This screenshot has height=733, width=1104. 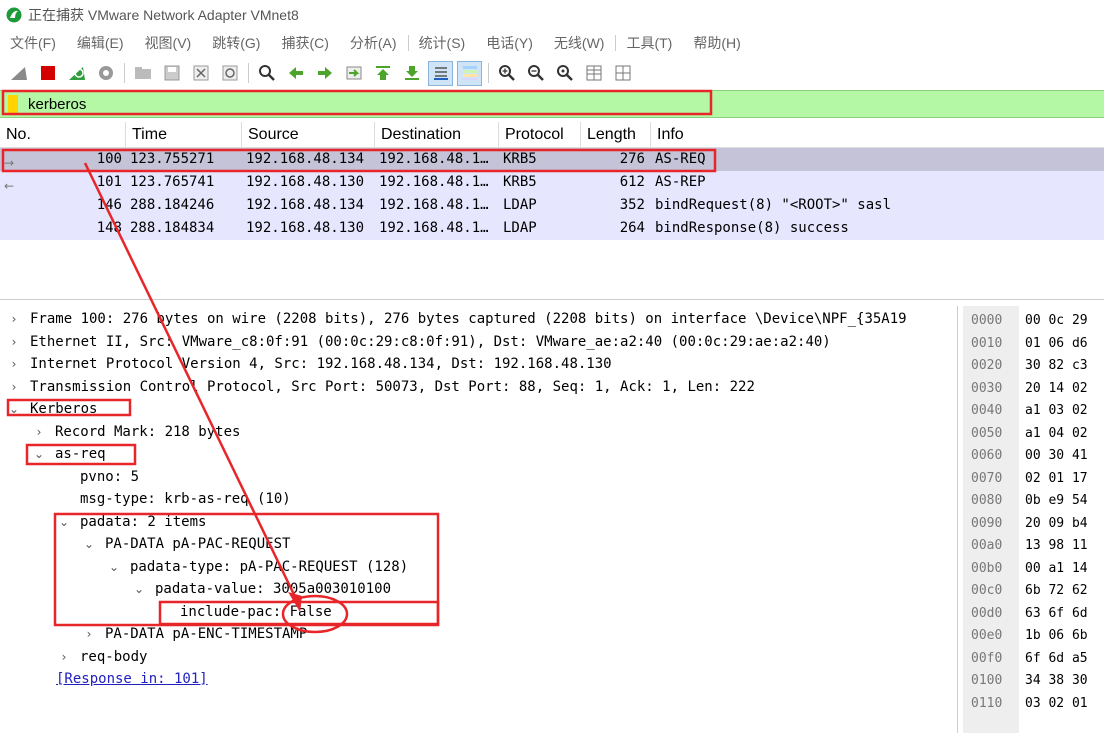 What do you see at coordinates (478, 477) in the screenshot?
I see `tree-item-pvno: pvno: 5` at bounding box center [478, 477].